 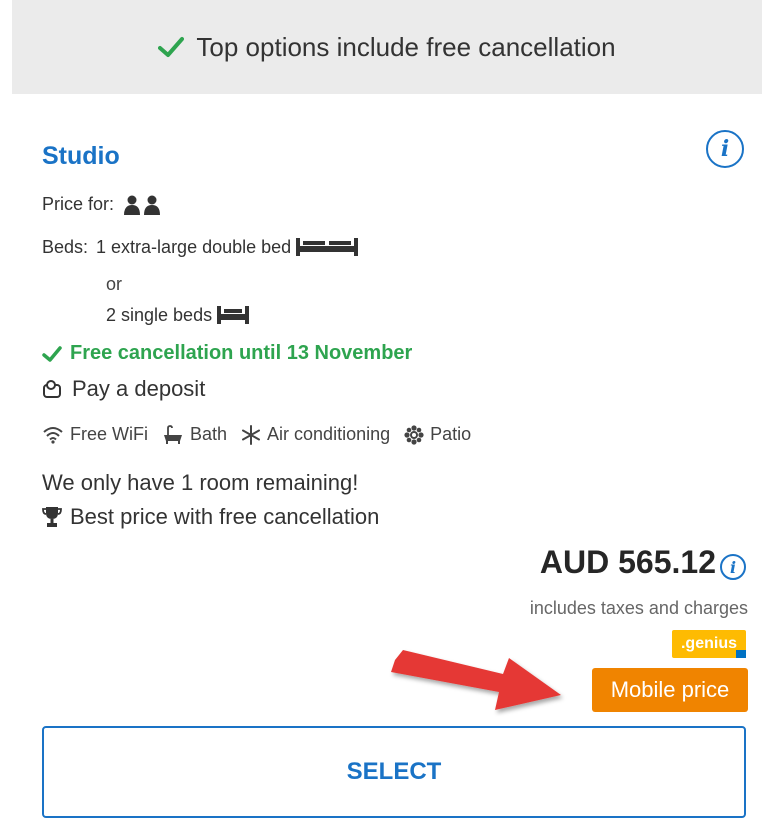 What do you see at coordinates (241, 353) in the screenshot?
I see `free-cancellation-text: Free cancellation until 13 November` at bounding box center [241, 353].